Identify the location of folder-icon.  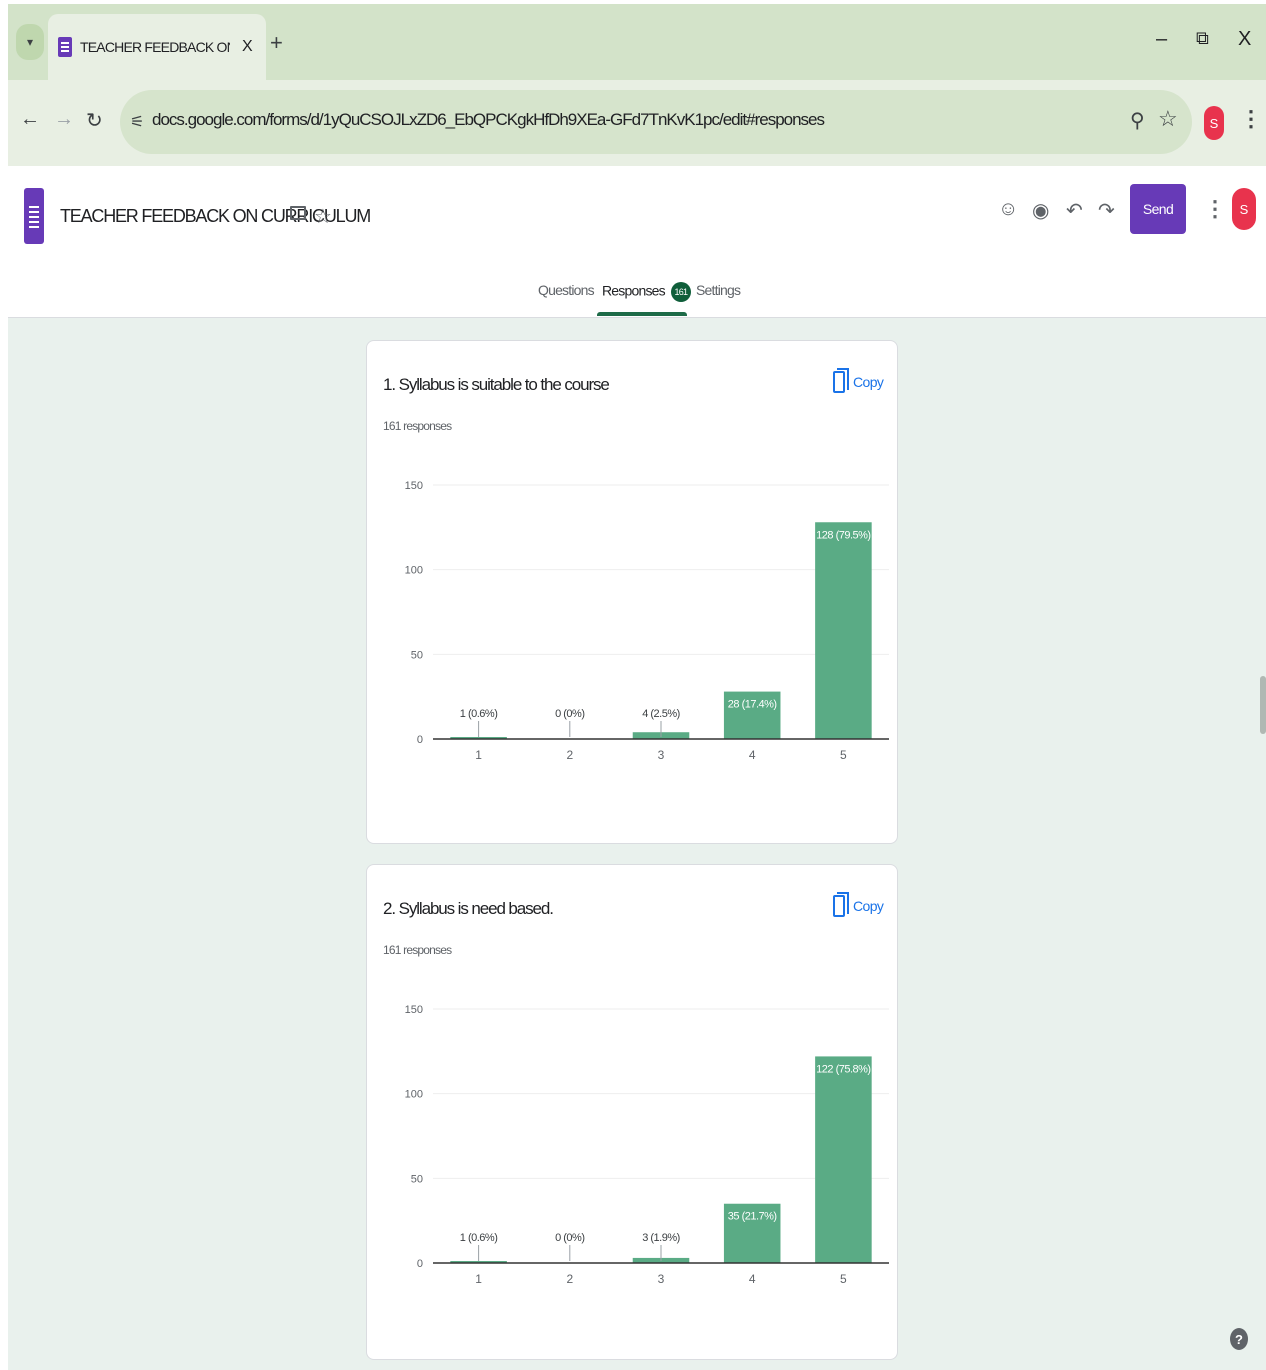
(298, 213).